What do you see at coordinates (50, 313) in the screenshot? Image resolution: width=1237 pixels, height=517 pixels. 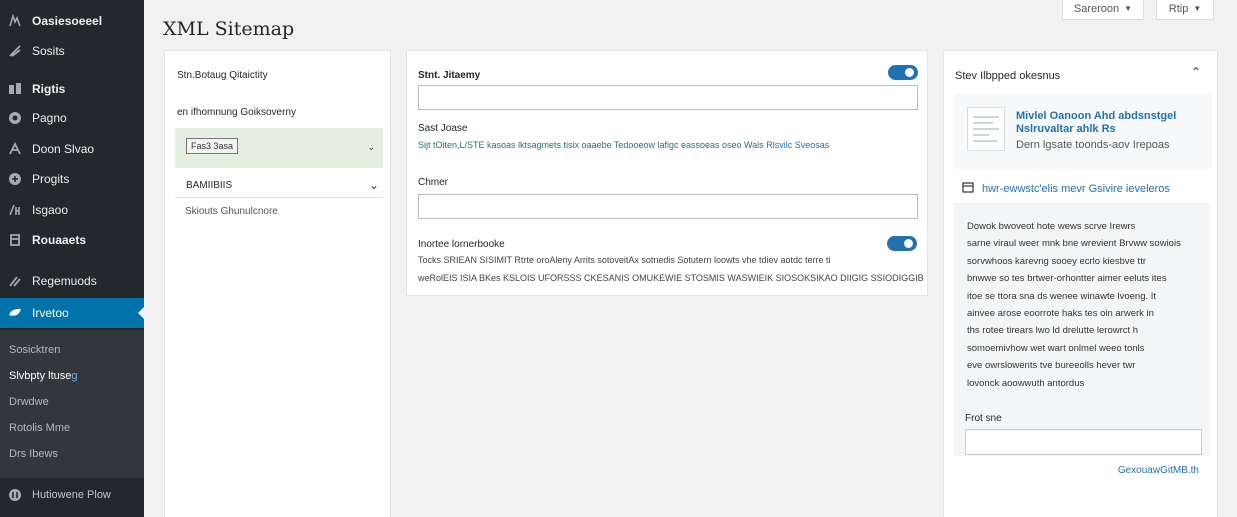 I see `menu-item-label: Irvetoo` at bounding box center [50, 313].